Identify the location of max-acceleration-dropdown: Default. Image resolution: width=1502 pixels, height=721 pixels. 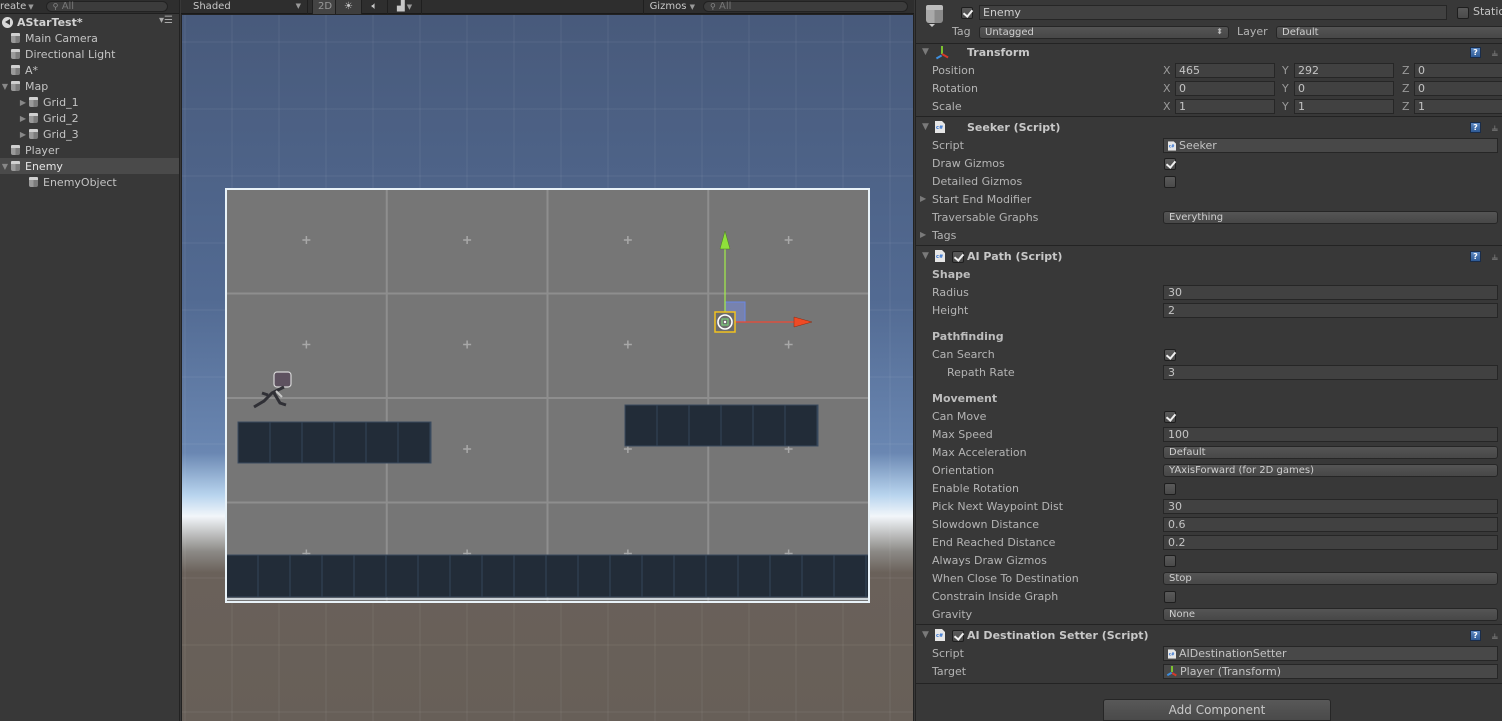
(1330, 452).